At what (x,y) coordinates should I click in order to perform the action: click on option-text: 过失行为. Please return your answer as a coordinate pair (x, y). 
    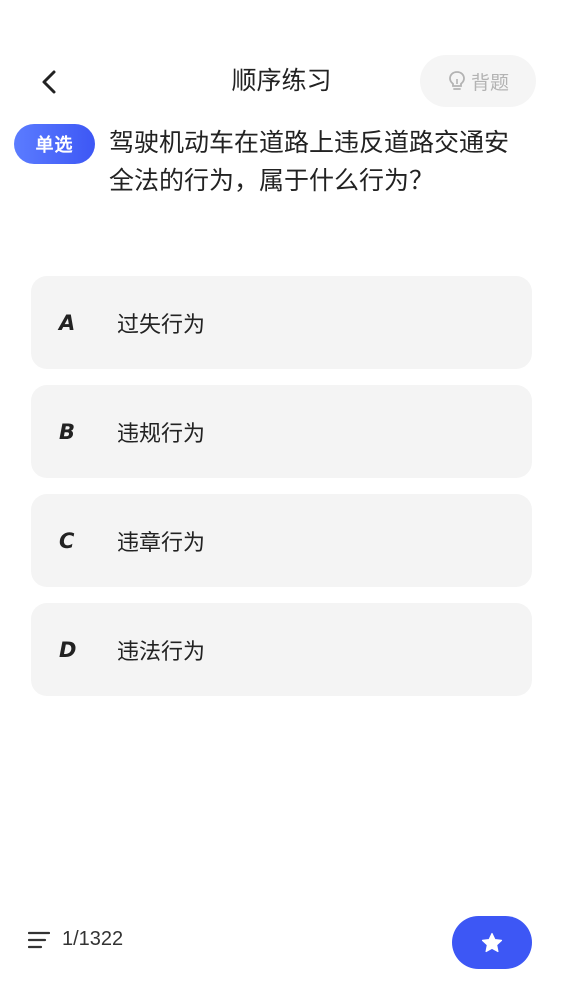
    Looking at the image, I should click on (161, 325).